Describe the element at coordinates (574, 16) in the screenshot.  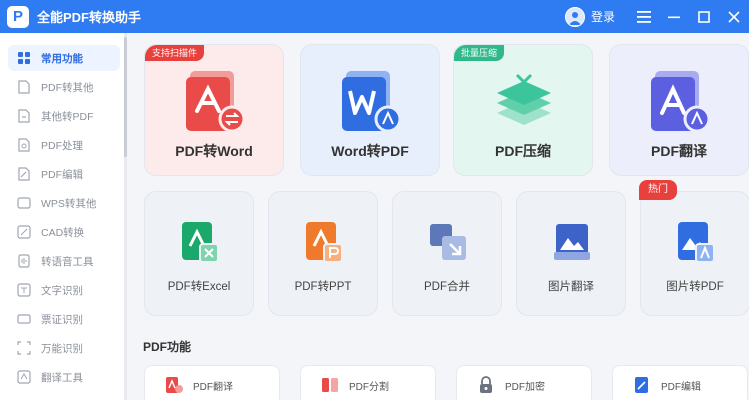
I see `user-avatar-icon` at that location.